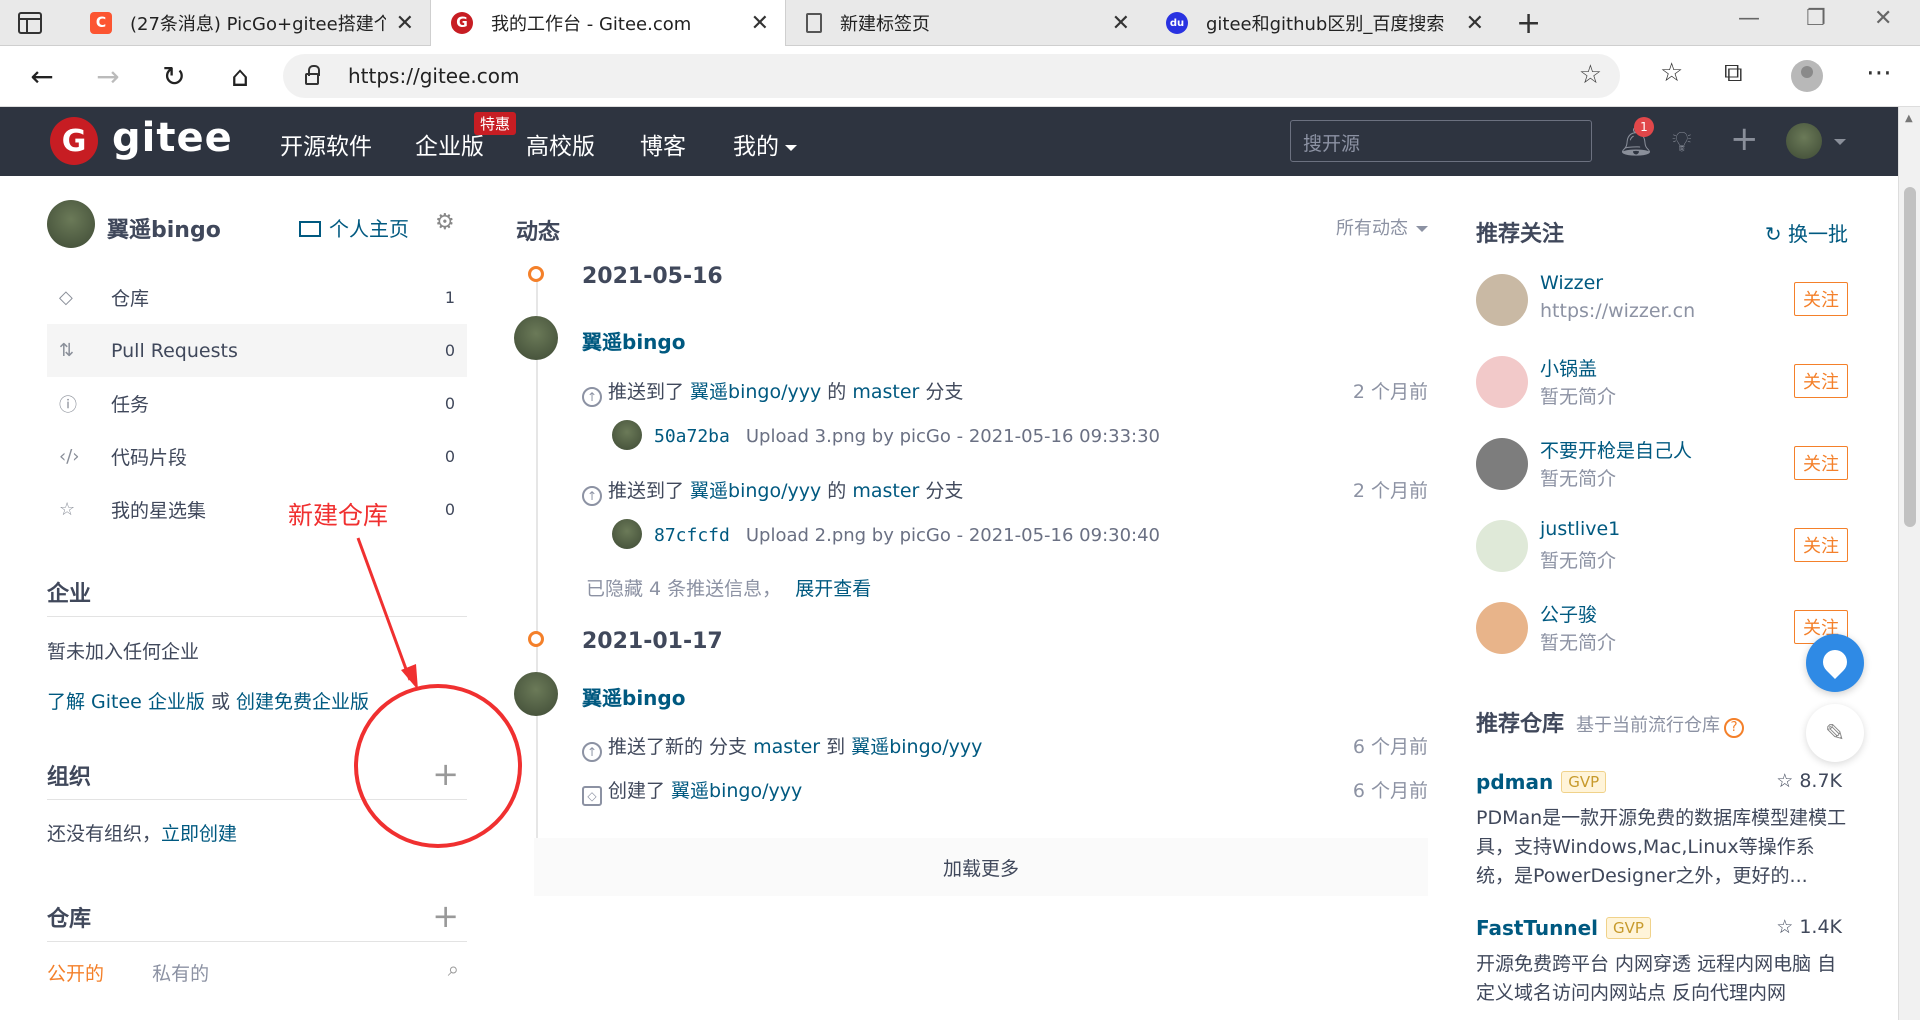 This screenshot has height=1020, width=1920. Describe the element at coordinates (1590, 75) in the screenshot. I see `add-favorite-icon: ☆` at that location.